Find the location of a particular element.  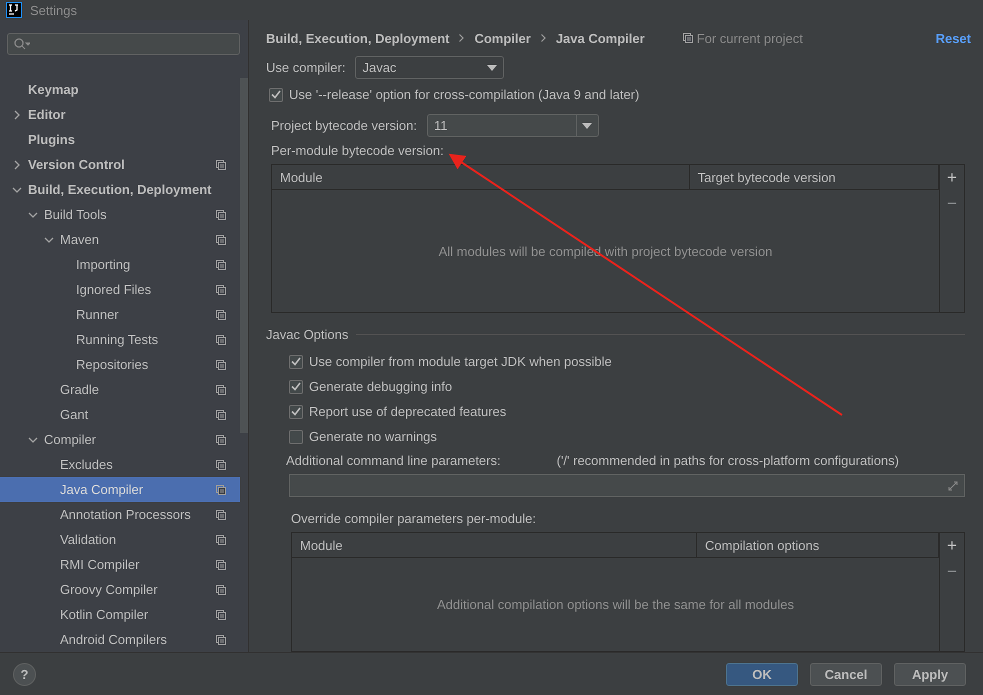

tree-item: Build, Execution, Deployment is located at coordinates (120, 189).